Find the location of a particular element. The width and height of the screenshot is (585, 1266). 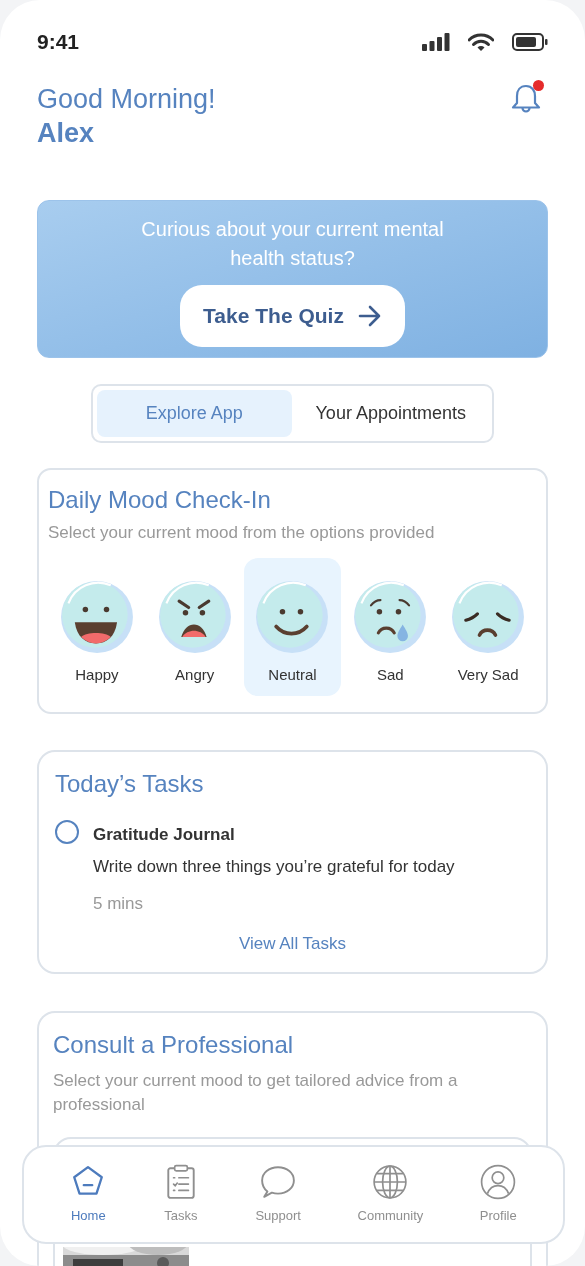

banner-text: Curious about your current mental health status? is located at coordinates (292, 244).